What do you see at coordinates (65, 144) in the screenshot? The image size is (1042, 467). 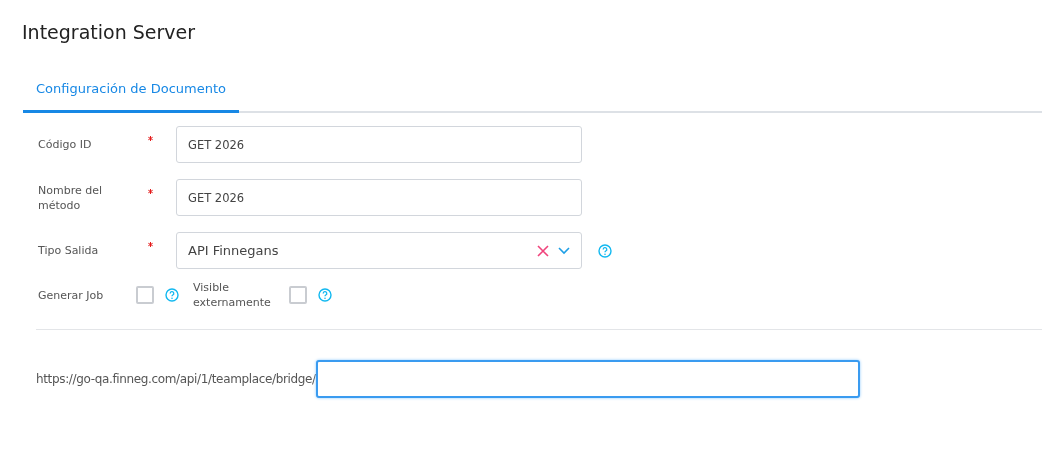 I see `field-label: Código ID` at bounding box center [65, 144].